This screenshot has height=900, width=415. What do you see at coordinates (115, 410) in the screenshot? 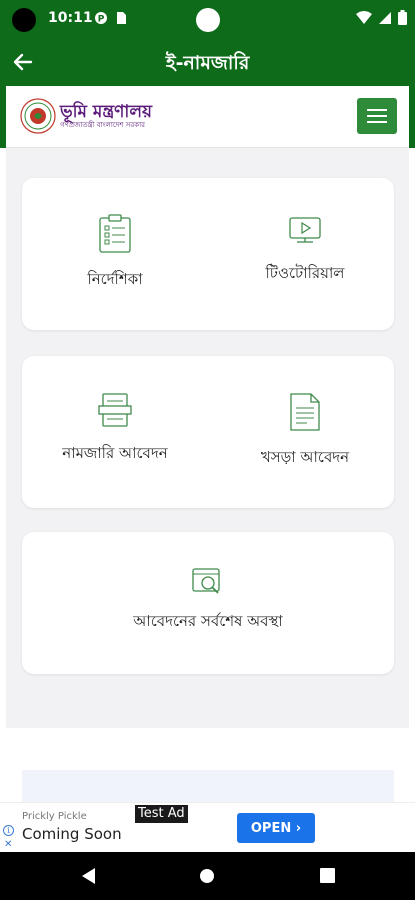
I see `document-form-icon` at bounding box center [115, 410].